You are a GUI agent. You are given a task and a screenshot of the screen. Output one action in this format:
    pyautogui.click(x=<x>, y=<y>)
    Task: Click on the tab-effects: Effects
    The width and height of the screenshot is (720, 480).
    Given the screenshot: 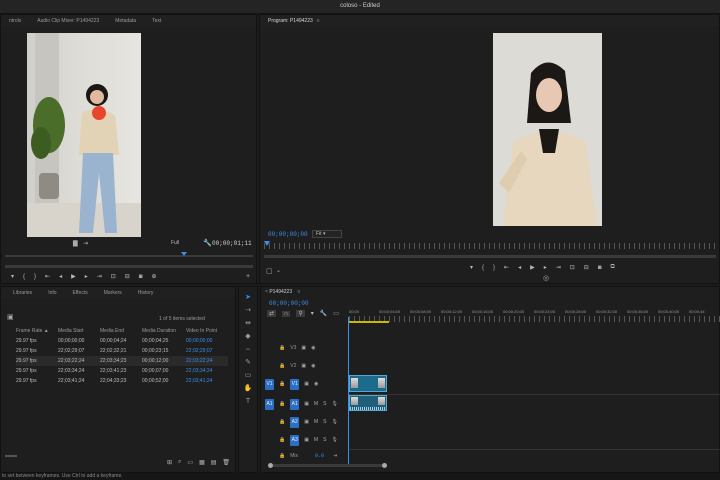 What is the action you would take?
    pyautogui.click(x=80, y=293)
    